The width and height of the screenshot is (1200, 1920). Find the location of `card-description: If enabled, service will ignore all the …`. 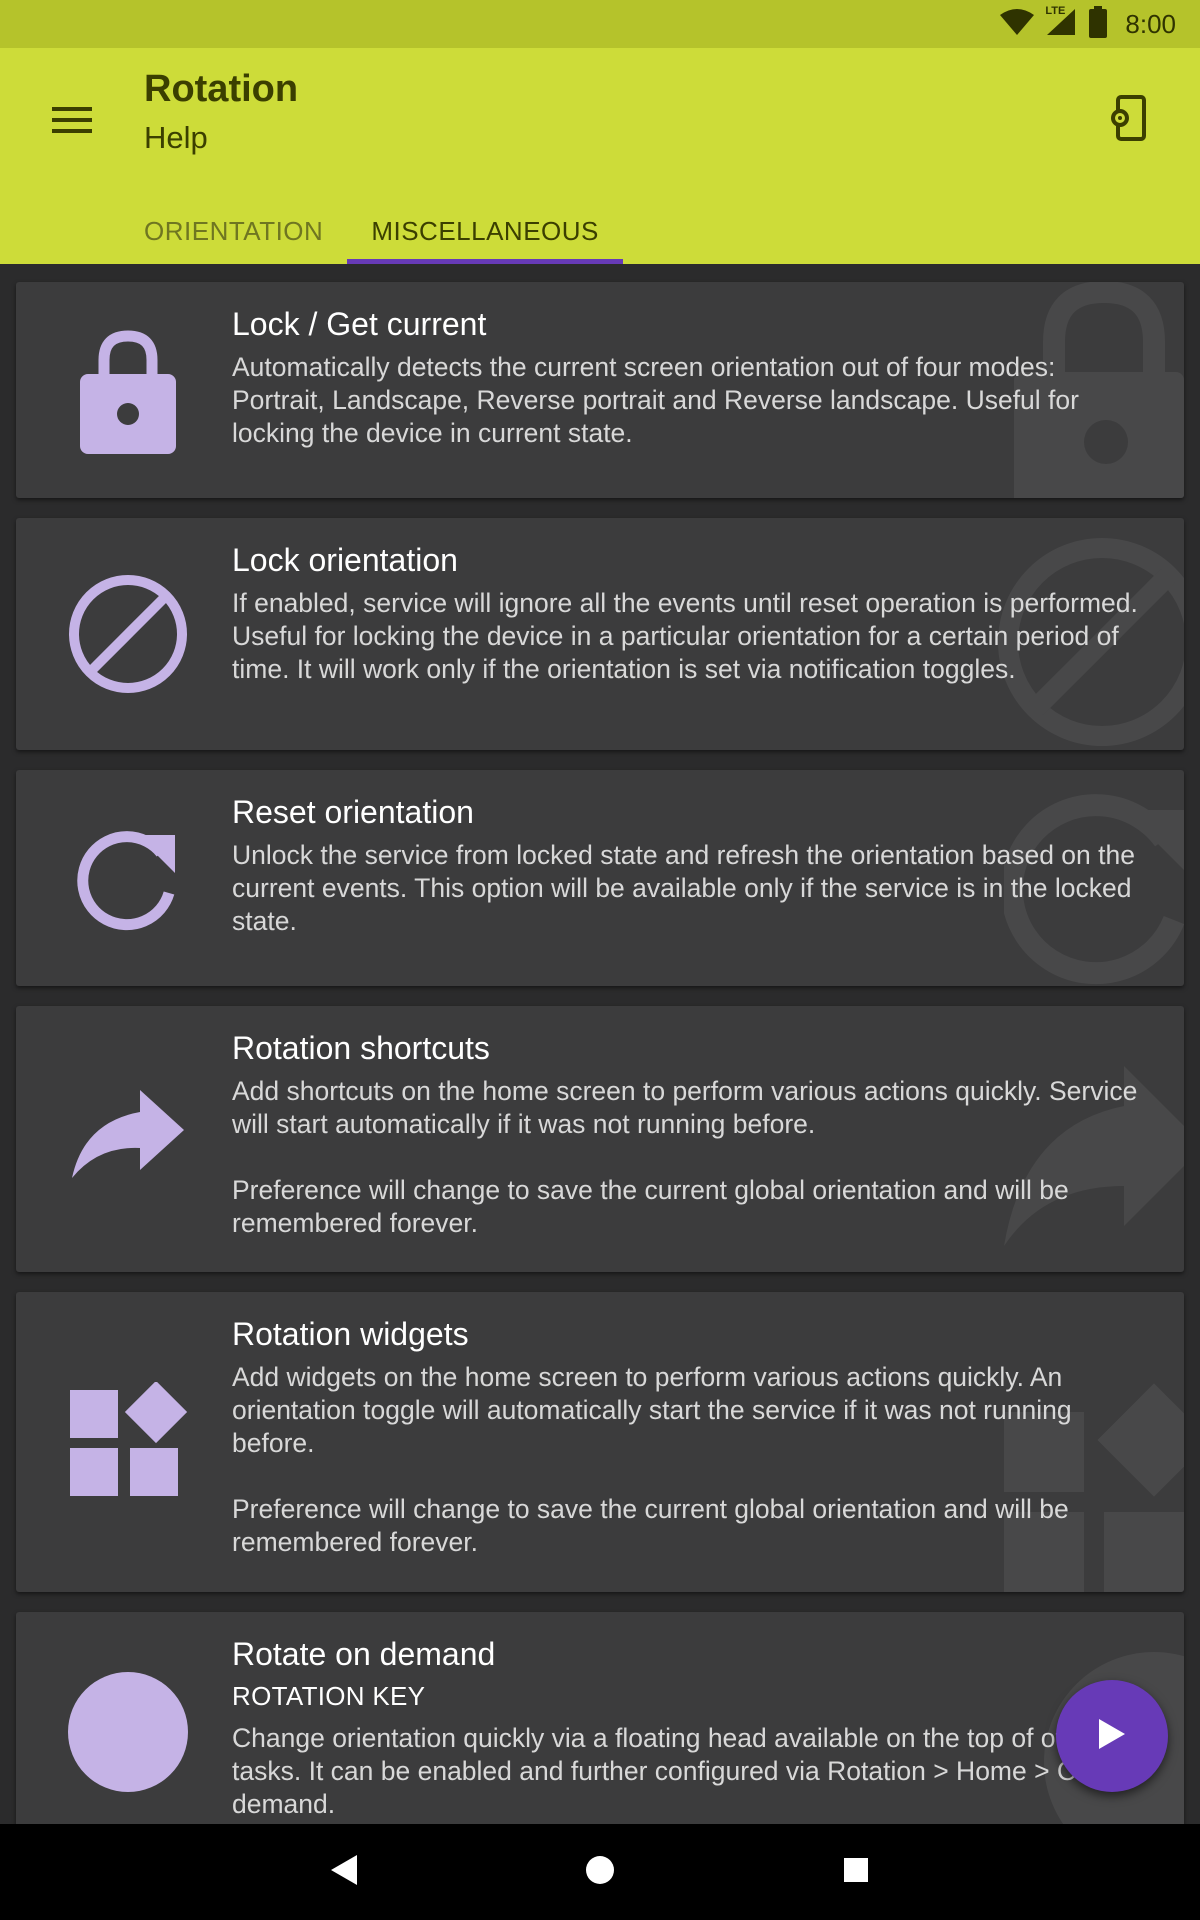

card-description: If enabled, service will ignore all the … is located at coordinates (685, 636).